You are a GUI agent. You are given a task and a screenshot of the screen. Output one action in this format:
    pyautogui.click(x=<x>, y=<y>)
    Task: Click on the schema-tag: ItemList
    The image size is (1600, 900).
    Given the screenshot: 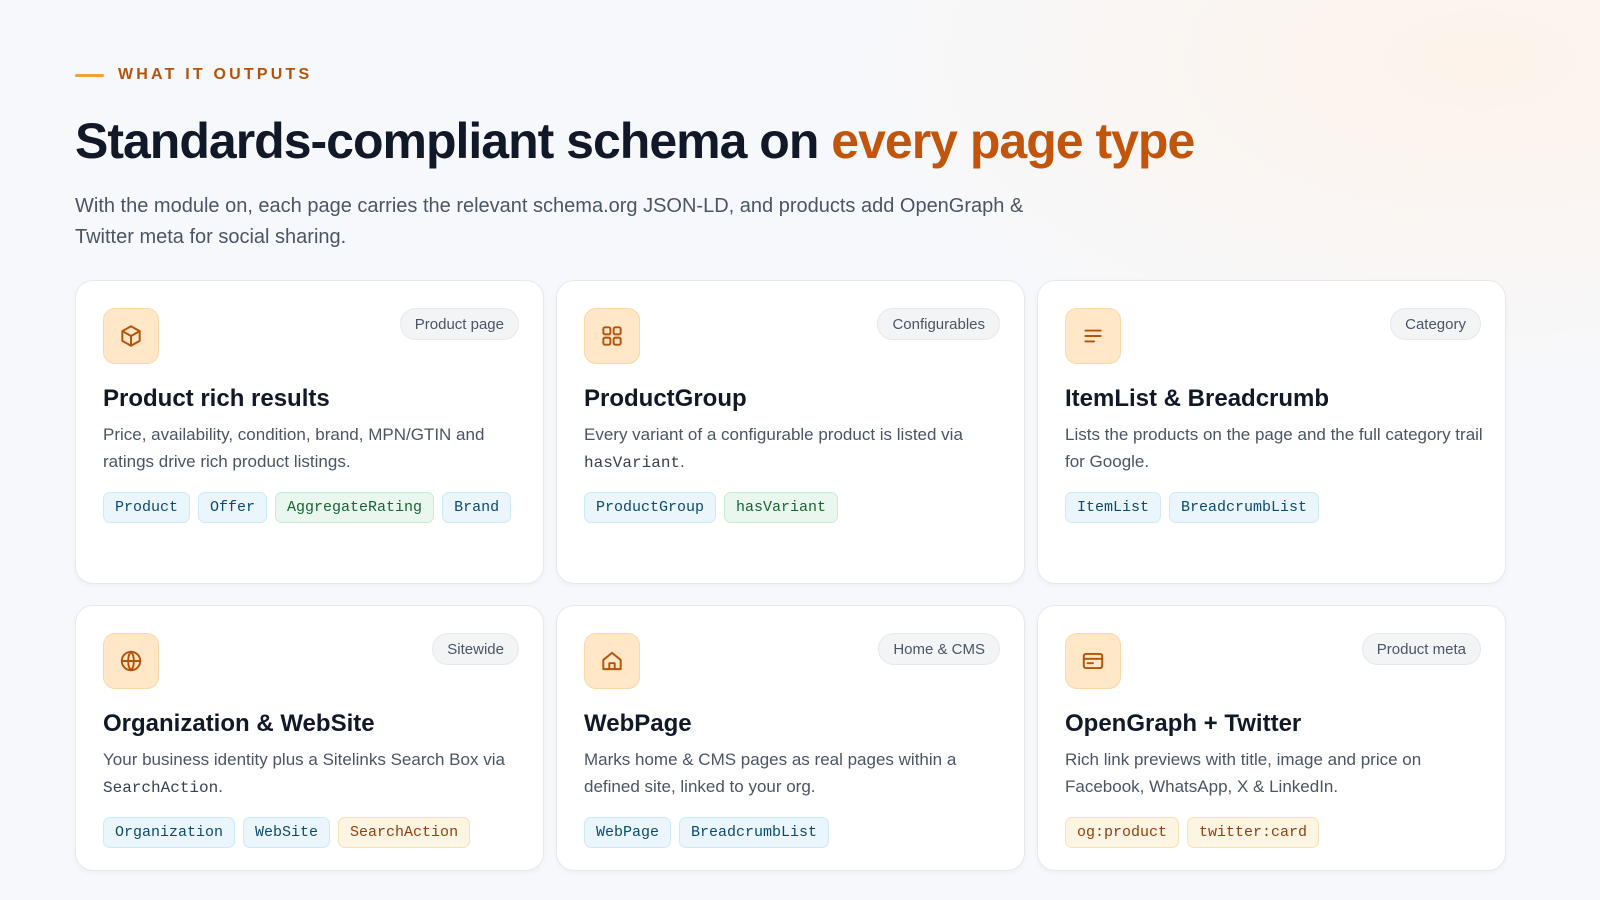 What is the action you would take?
    pyautogui.click(x=1113, y=507)
    